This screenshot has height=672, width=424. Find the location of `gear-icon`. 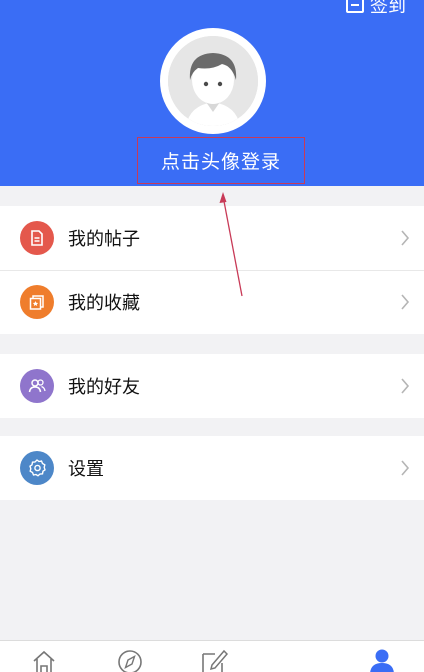

gear-icon is located at coordinates (37, 468).